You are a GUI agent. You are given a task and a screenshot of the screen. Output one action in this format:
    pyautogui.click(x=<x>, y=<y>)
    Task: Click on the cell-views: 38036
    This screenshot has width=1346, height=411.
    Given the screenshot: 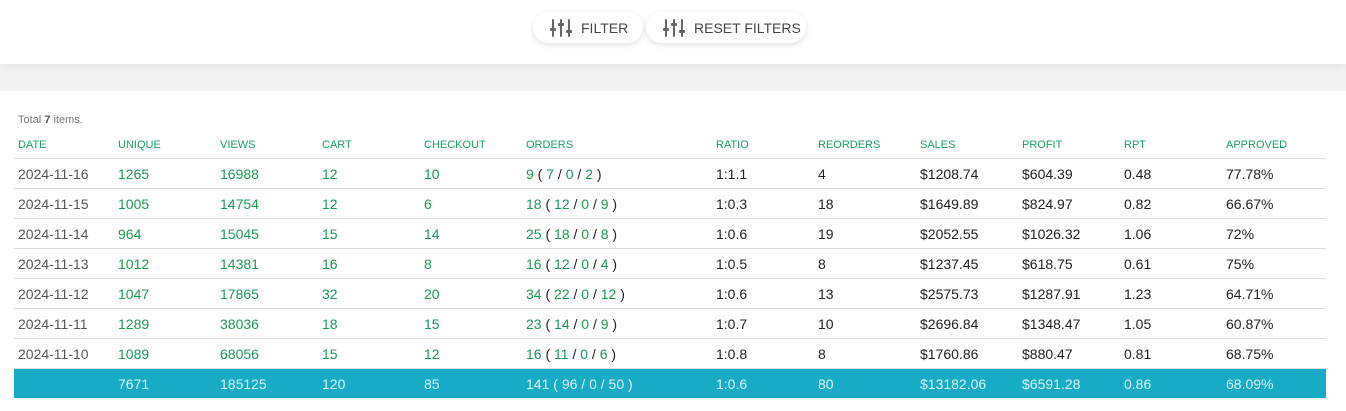 What is the action you would take?
    pyautogui.click(x=267, y=323)
    